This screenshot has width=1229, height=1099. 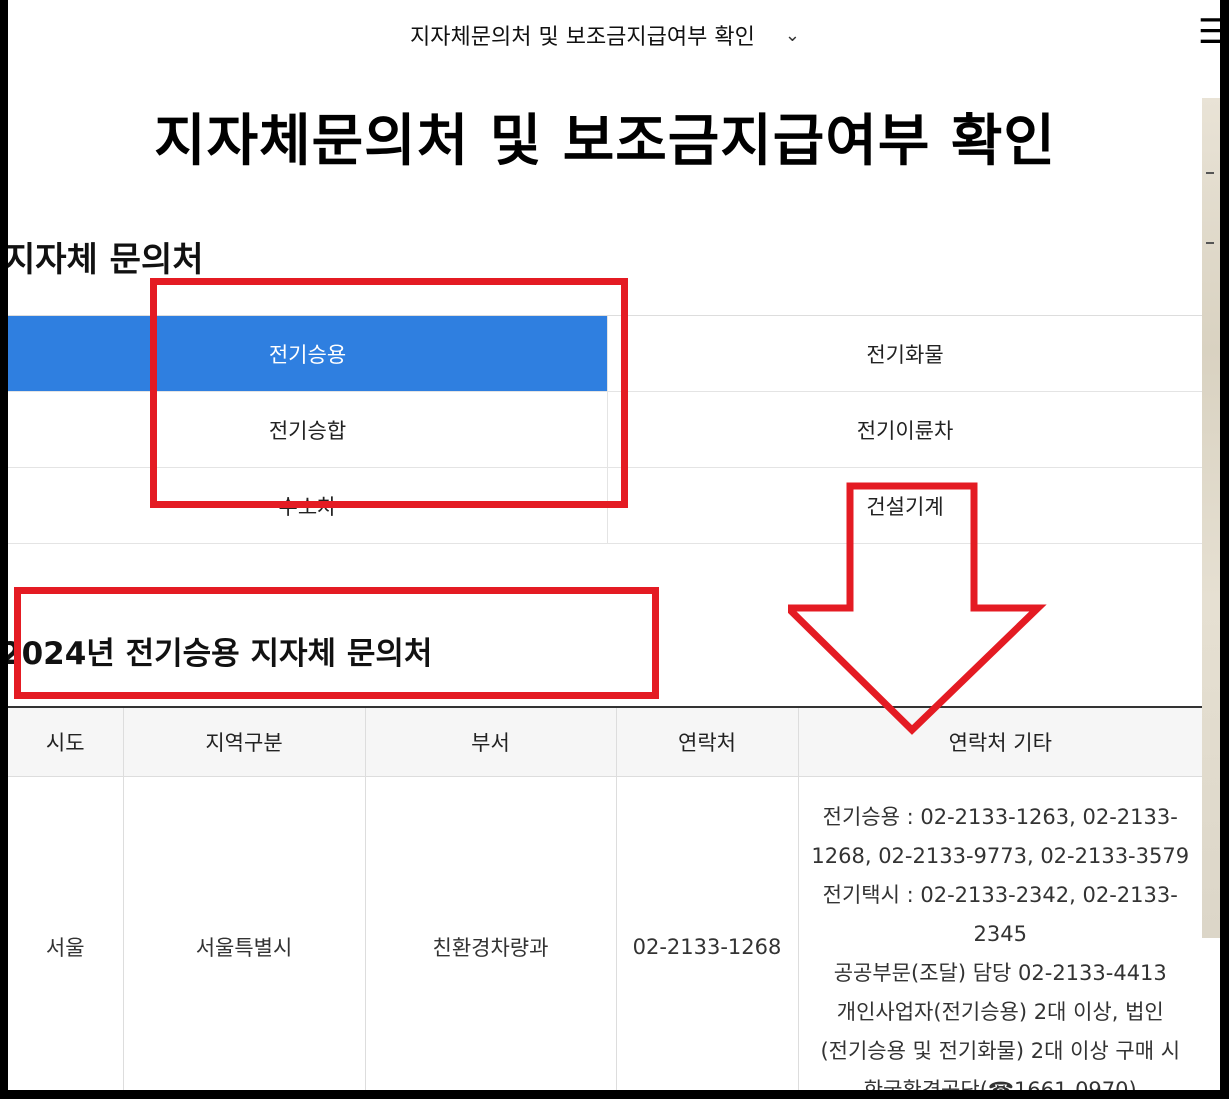 What do you see at coordinates (707, 742) in the screenshot?
I see `column-header-contact: 연락처` at bounding box center [707, 742].